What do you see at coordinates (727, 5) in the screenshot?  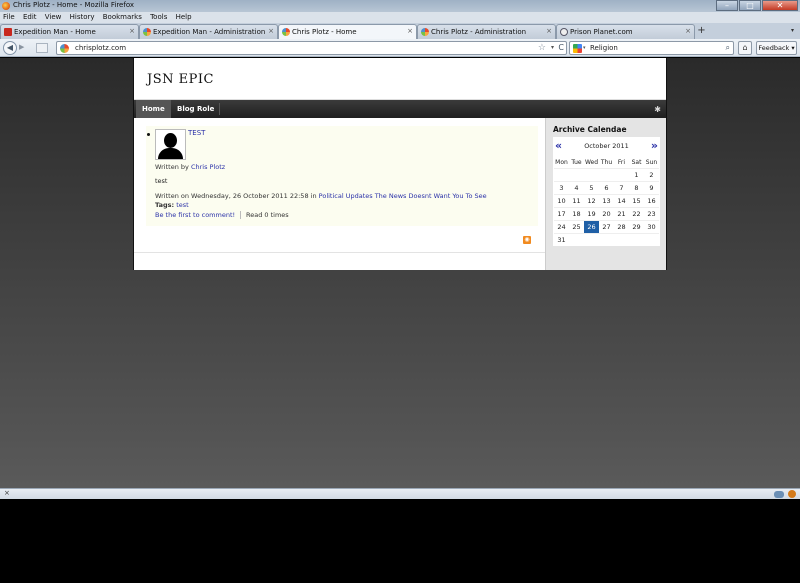 I see `minimize-button: –` at bounding box center [727, 5].